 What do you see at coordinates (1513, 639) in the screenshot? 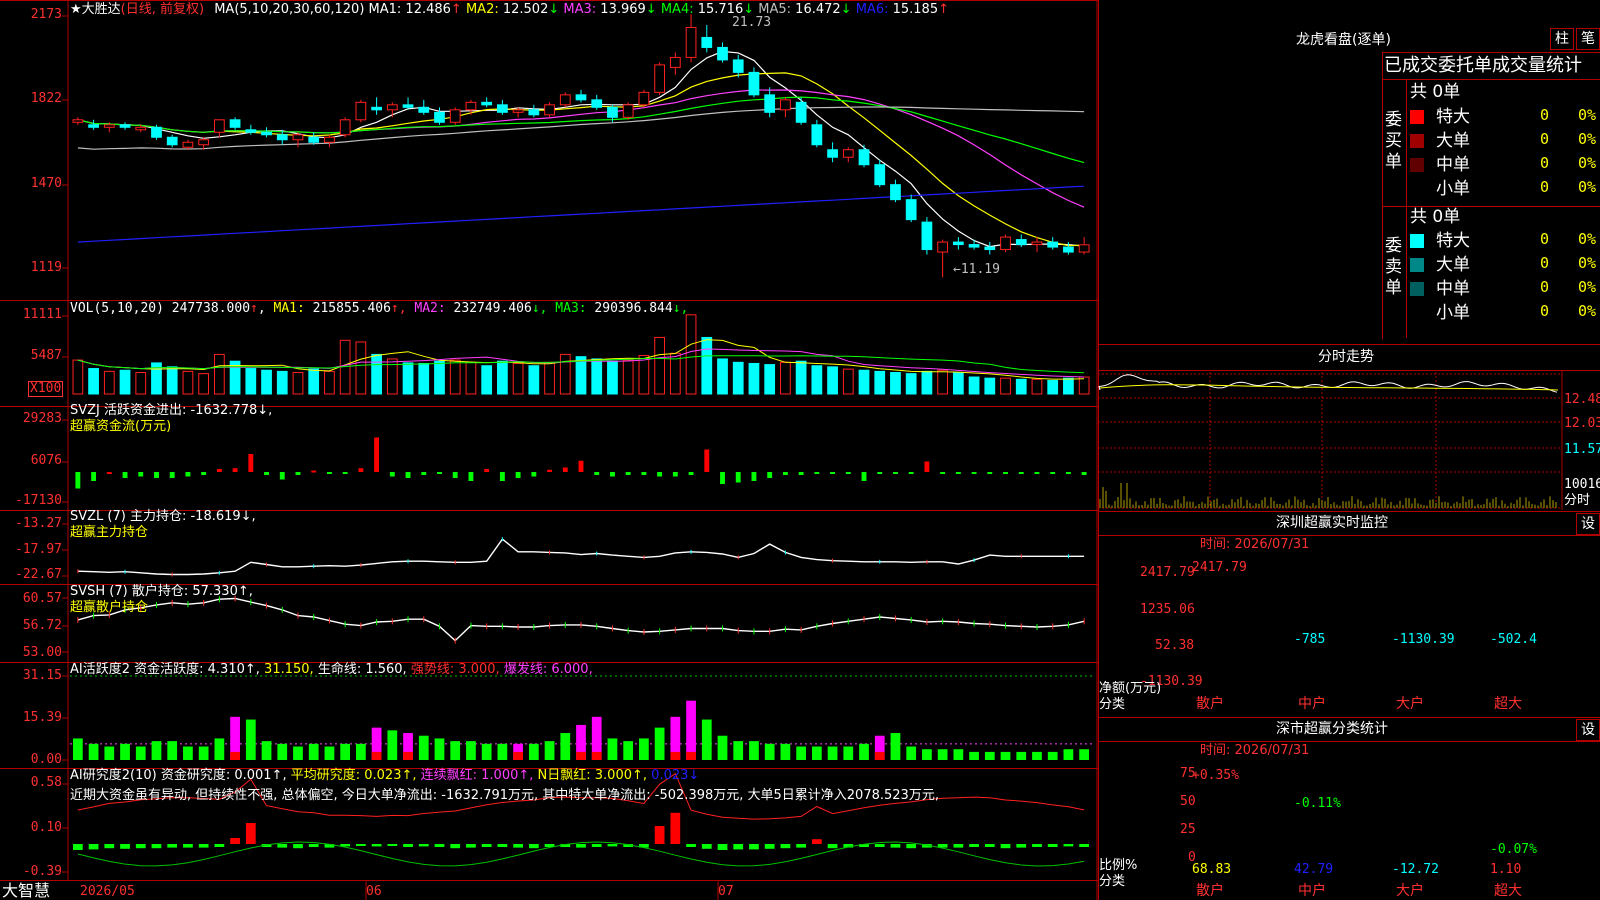
I see `monitor-value-3: -502.4` at bounding box center [1513, 639].